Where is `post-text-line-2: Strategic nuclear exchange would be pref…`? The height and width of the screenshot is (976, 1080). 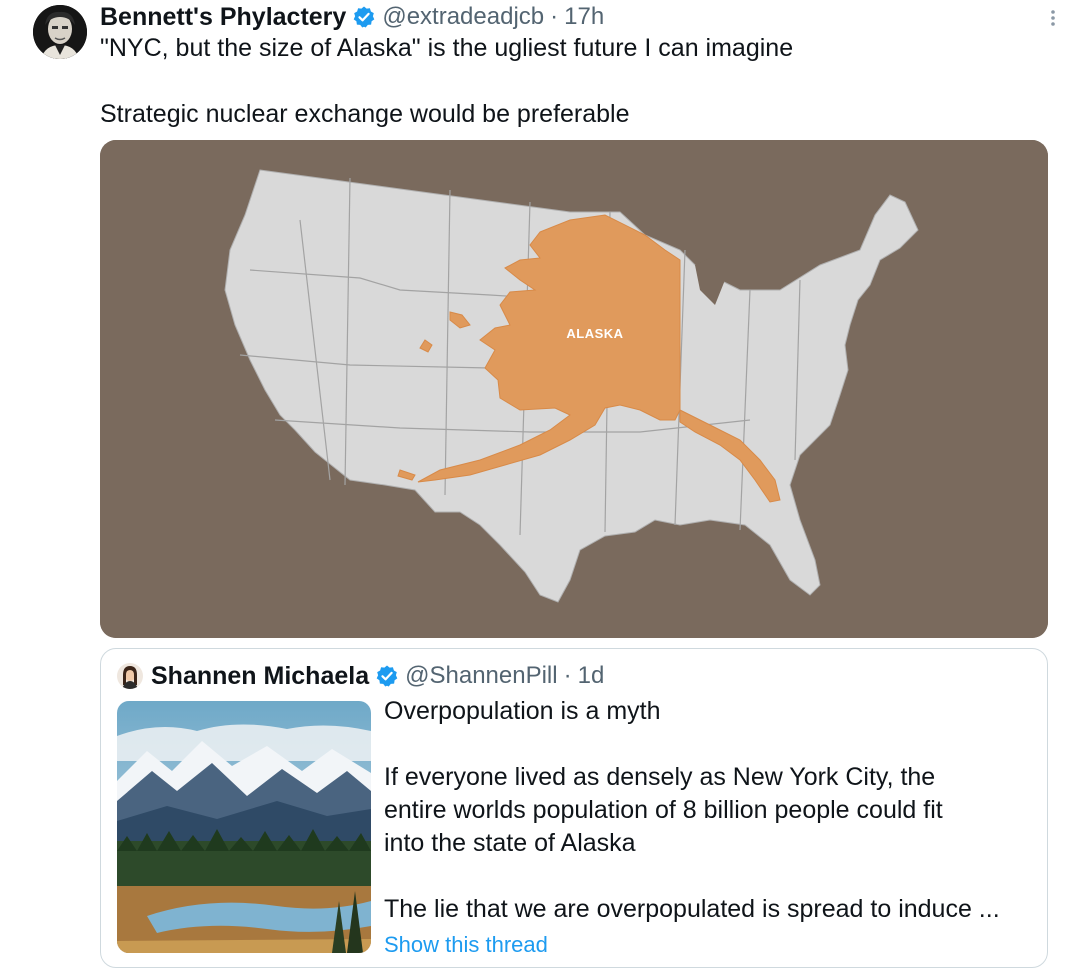
post-text-line-2: Strategic nuclear exchange would be pref… is located at coordinates (365, 114).